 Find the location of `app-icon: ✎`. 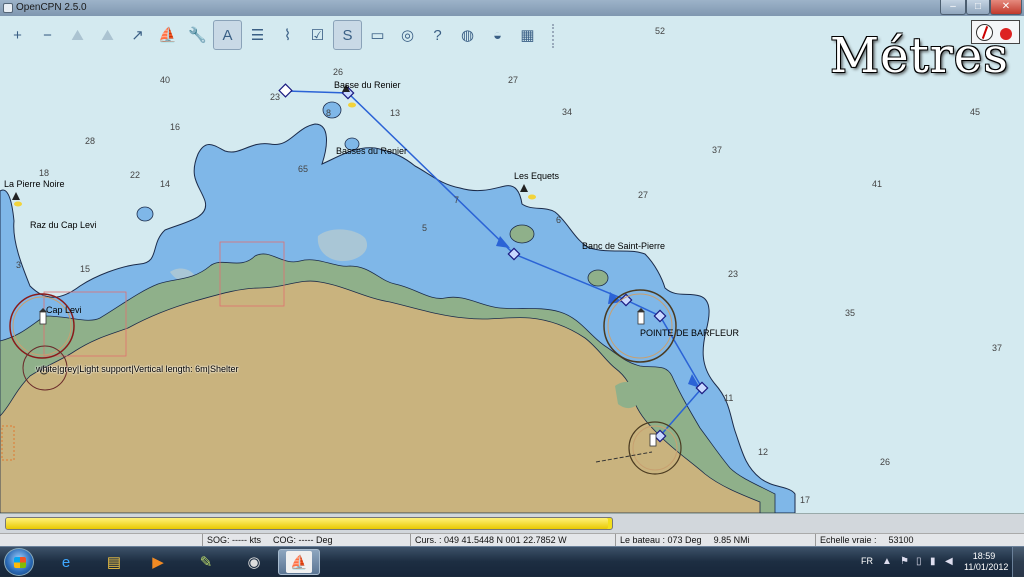

app-icon: ✎ is located at coordinates (206, 562).